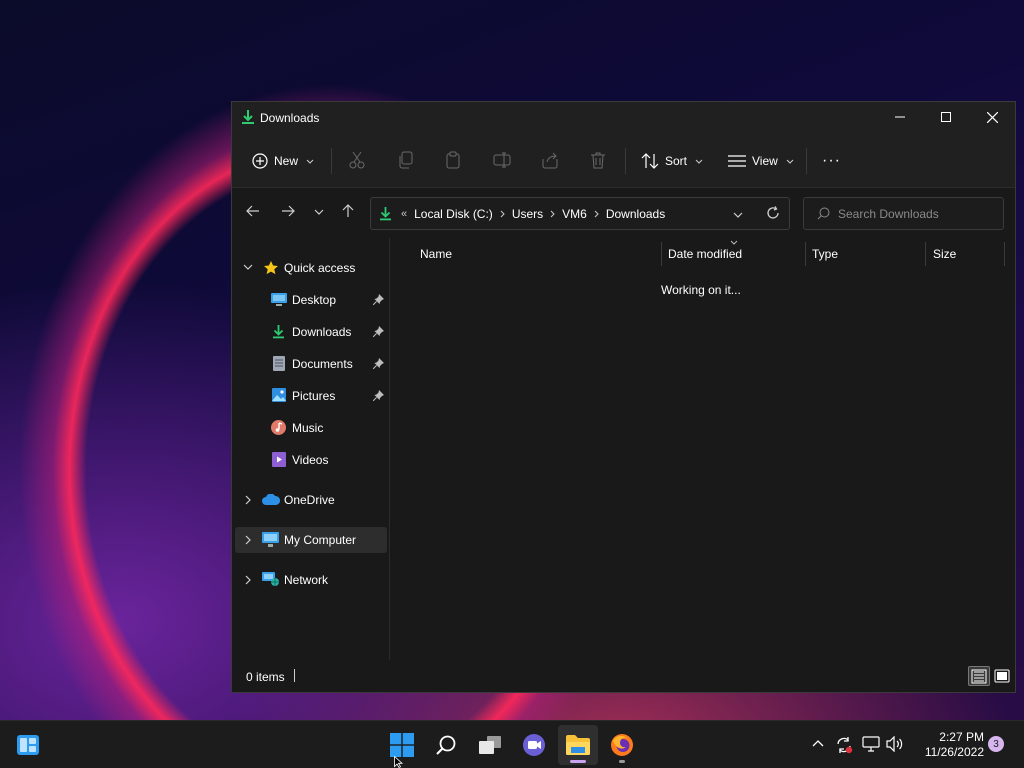 Image resolution: width=1024 pixels, height=768 pixels. I want to click on paste-icon, so click(453, 160).